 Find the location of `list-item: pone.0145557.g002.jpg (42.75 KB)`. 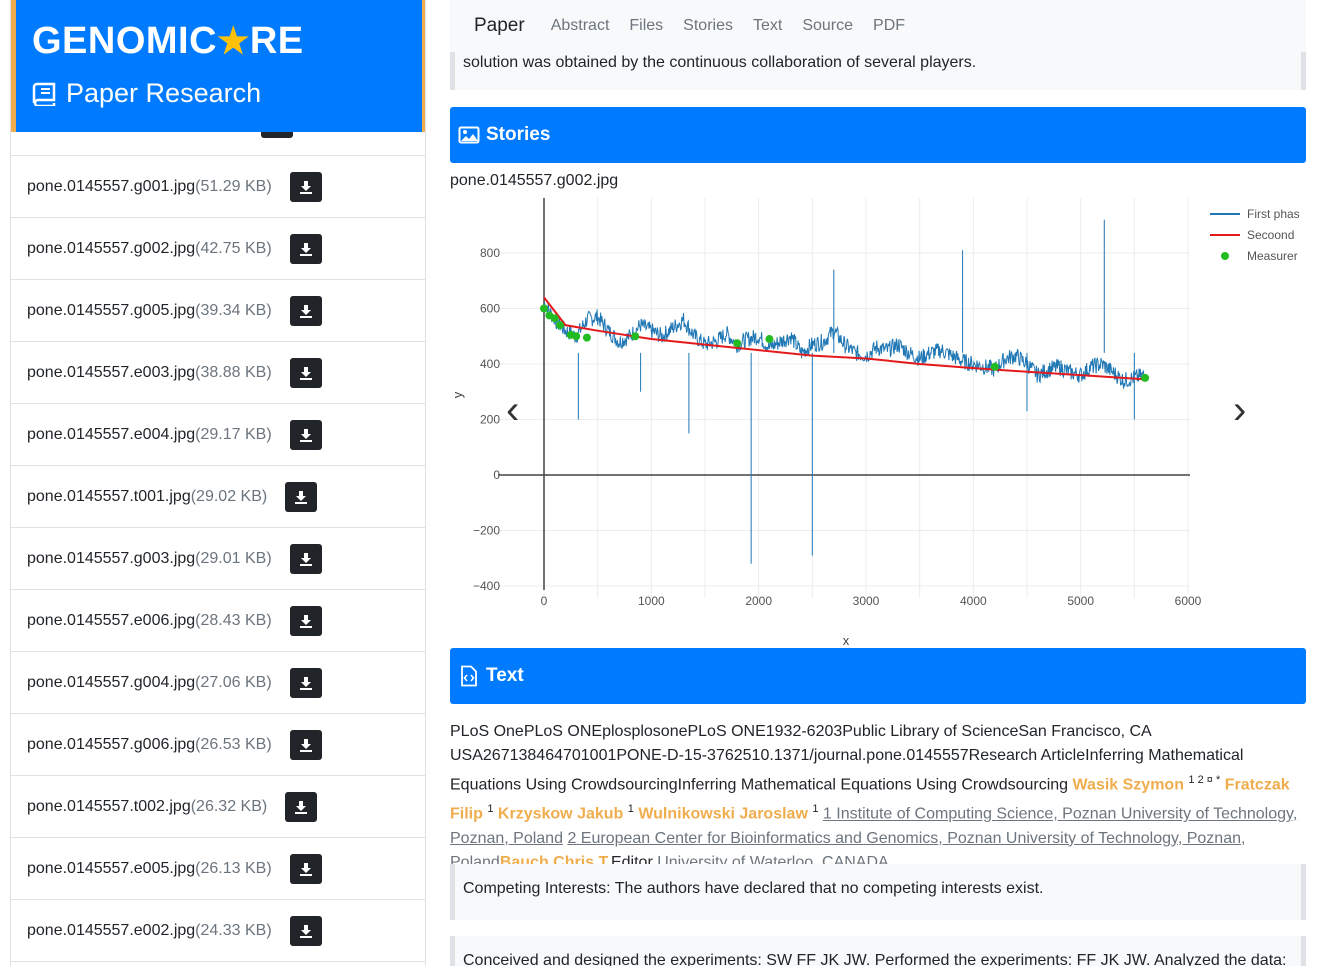

list-item: pone.0145557.g002.jpg (42.75 KB) is located at coordinates (218, 249).